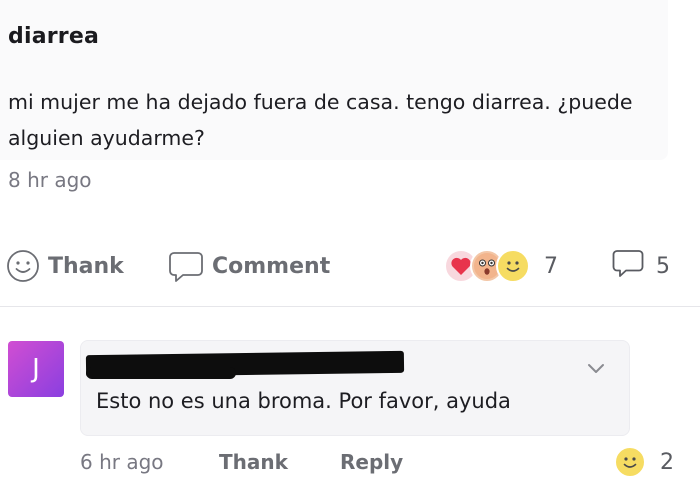  I want to click on comment-thank-button: Thank, so click(253, 462).